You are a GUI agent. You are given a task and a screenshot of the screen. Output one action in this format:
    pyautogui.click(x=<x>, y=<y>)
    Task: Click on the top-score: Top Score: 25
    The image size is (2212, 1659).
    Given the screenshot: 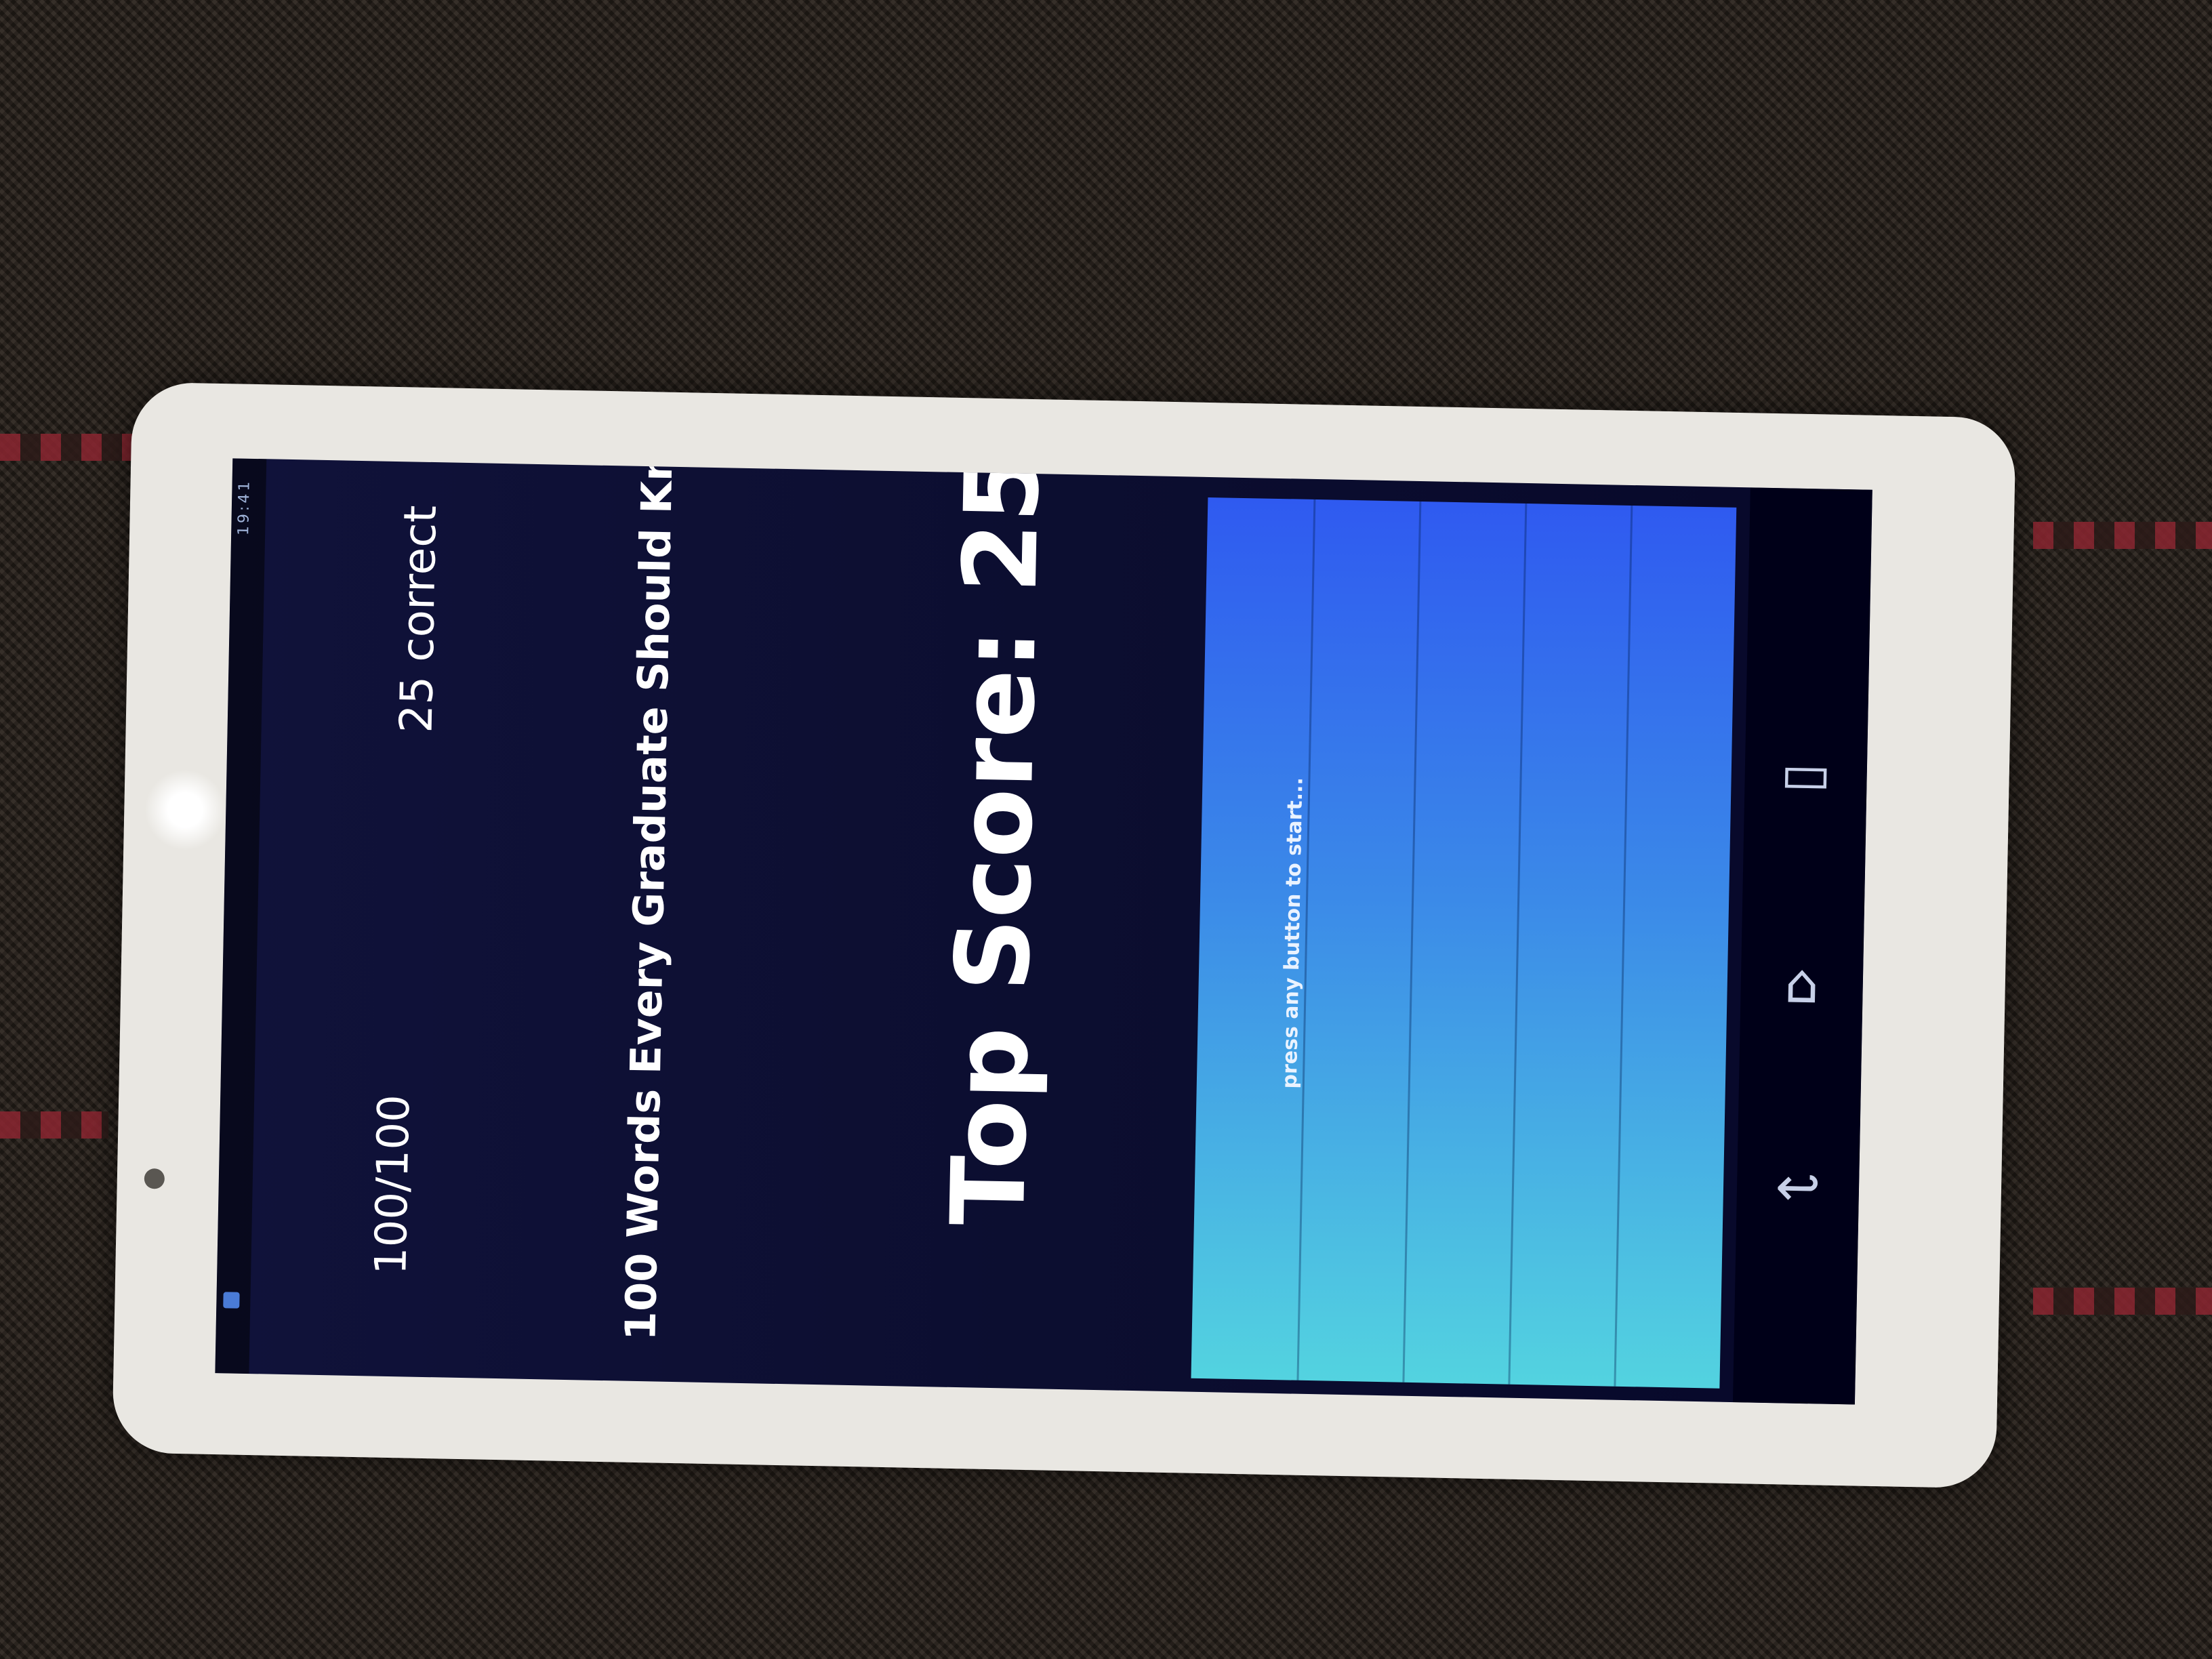 What is the action you would take?
    pyautogui.click(x=996, y=842)
    